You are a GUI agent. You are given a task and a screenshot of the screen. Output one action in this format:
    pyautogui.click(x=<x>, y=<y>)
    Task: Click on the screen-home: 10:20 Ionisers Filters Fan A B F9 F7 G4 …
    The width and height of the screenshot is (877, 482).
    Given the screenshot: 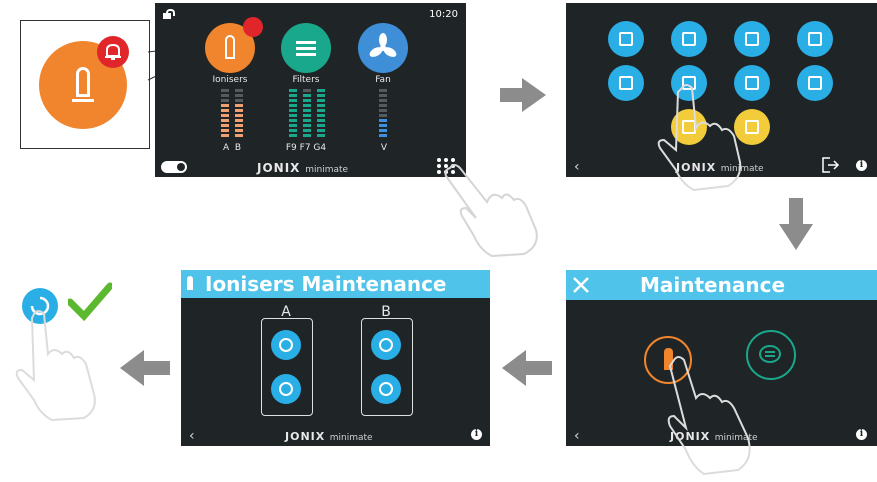 What is the action you would take?
    pyautogui.click(x=310, y=90)
    